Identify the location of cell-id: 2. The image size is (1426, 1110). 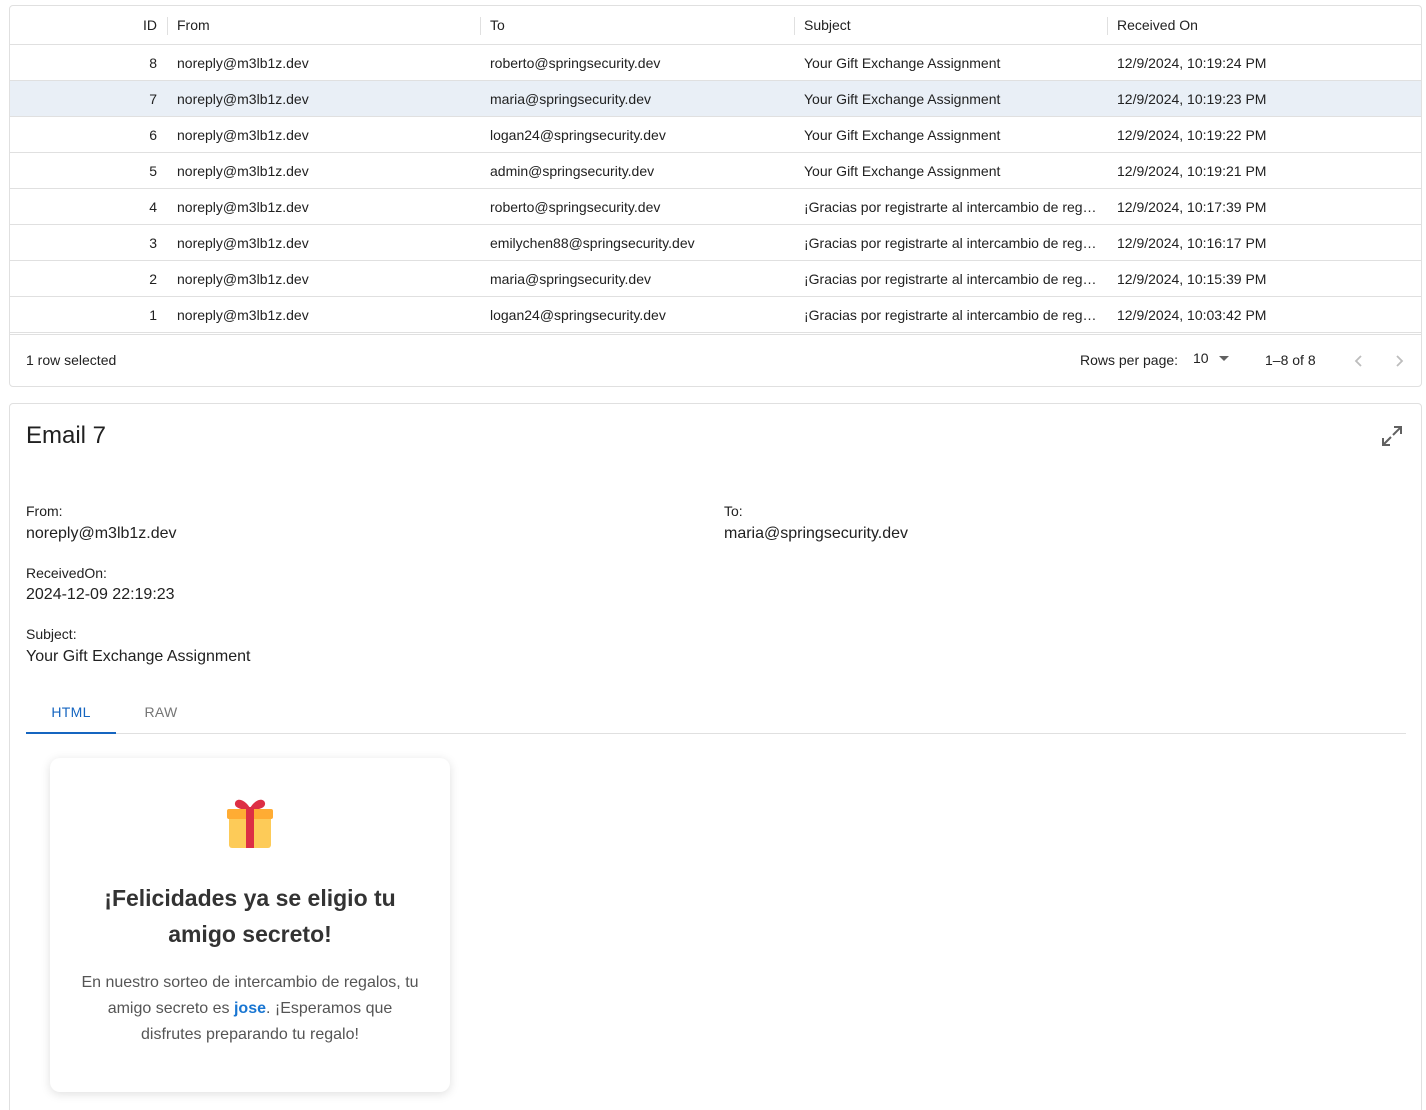
(153, 278).